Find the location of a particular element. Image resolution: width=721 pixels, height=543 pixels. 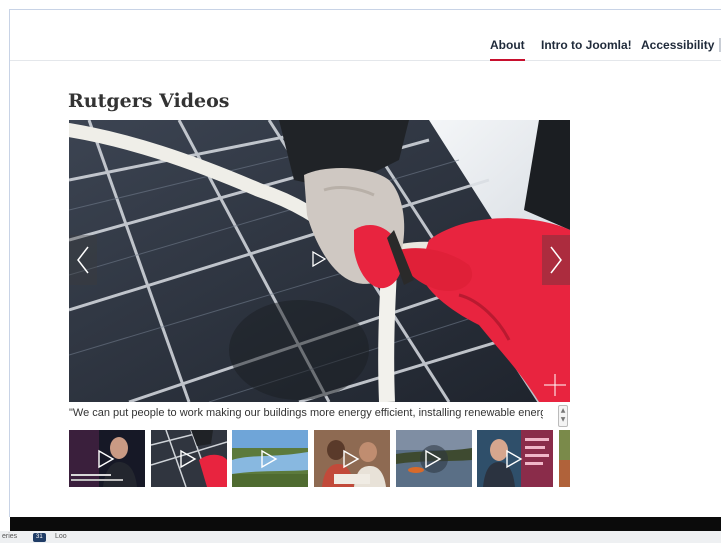

page-title: Rutgers Videos is located at coordinates (149, 101).